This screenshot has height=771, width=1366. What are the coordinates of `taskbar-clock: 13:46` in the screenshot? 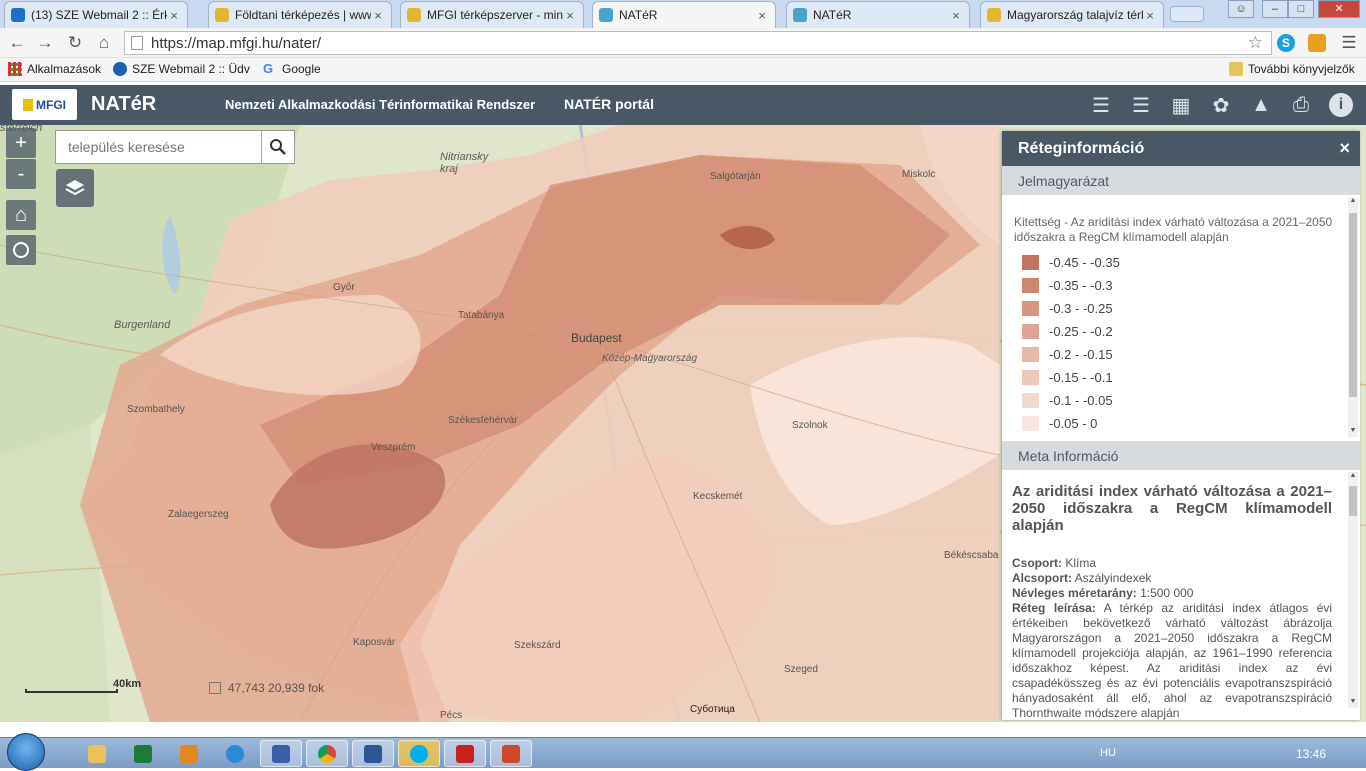 It's located at (1311, 754).